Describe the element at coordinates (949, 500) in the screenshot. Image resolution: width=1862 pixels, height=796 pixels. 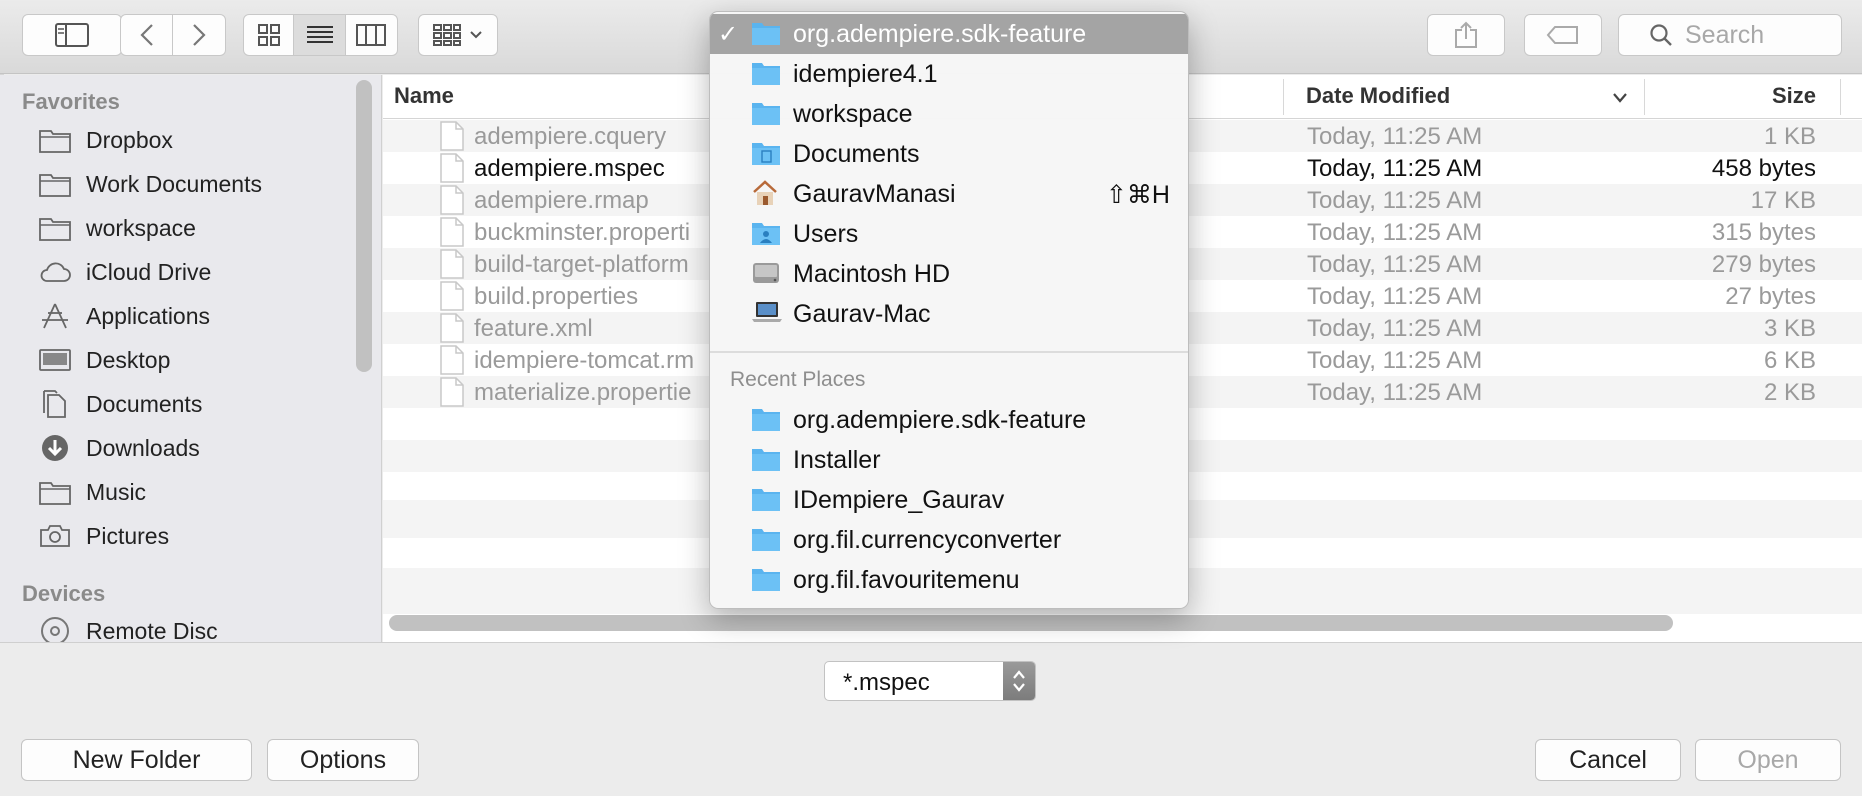
I see `menu-item: IDempiere_Gaurav` at that location.